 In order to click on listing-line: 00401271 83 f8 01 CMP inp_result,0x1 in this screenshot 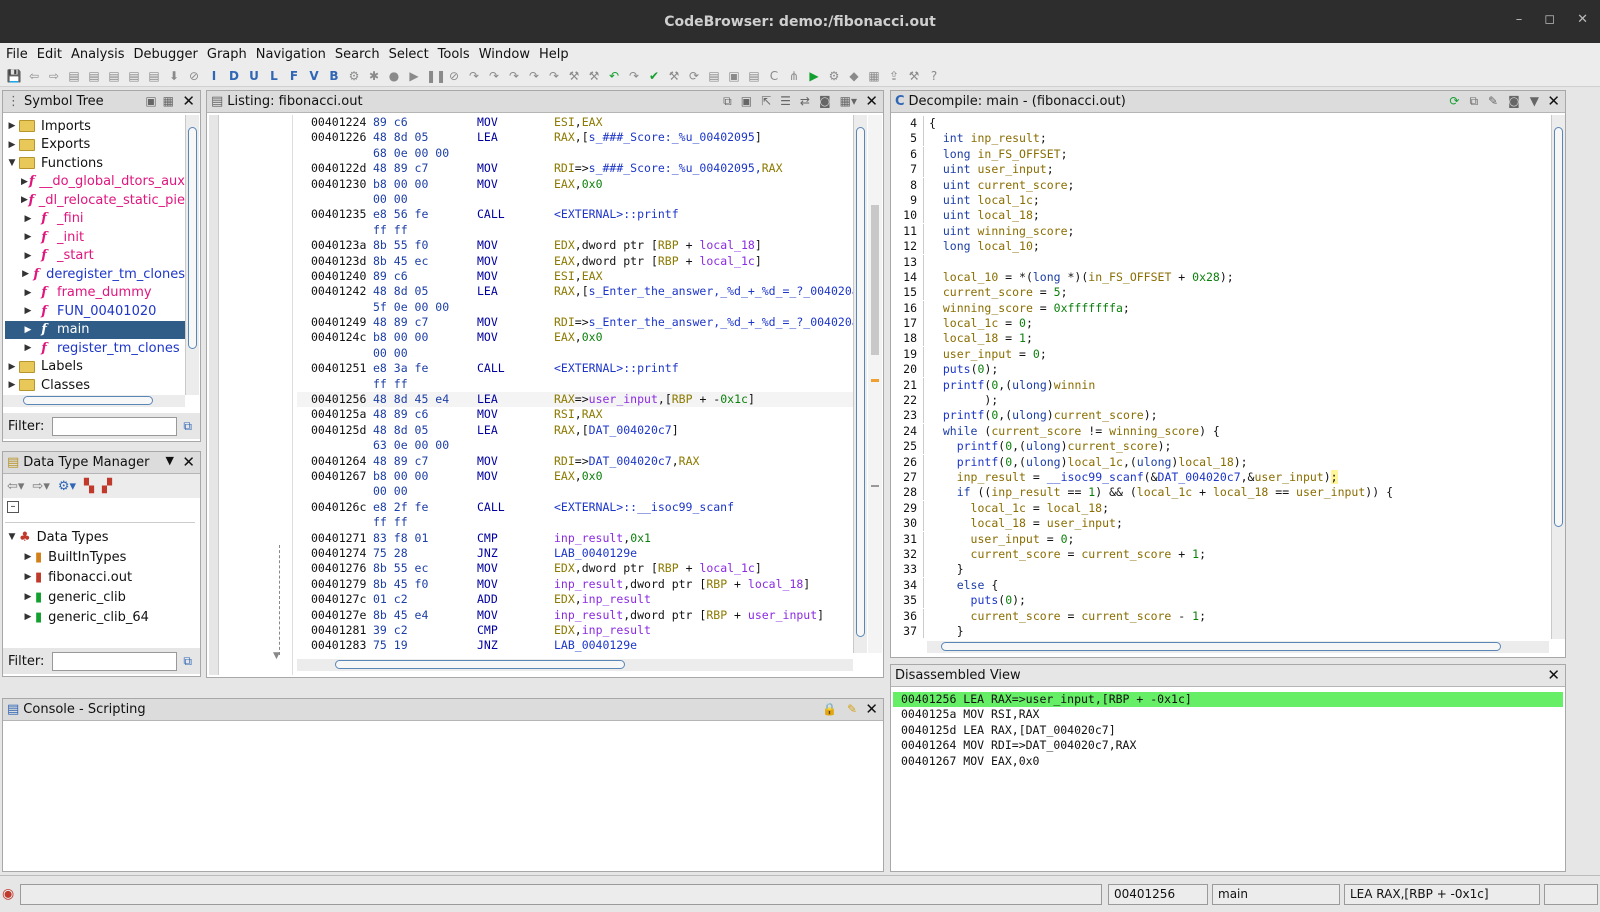, I will do `click(575, 538)`.